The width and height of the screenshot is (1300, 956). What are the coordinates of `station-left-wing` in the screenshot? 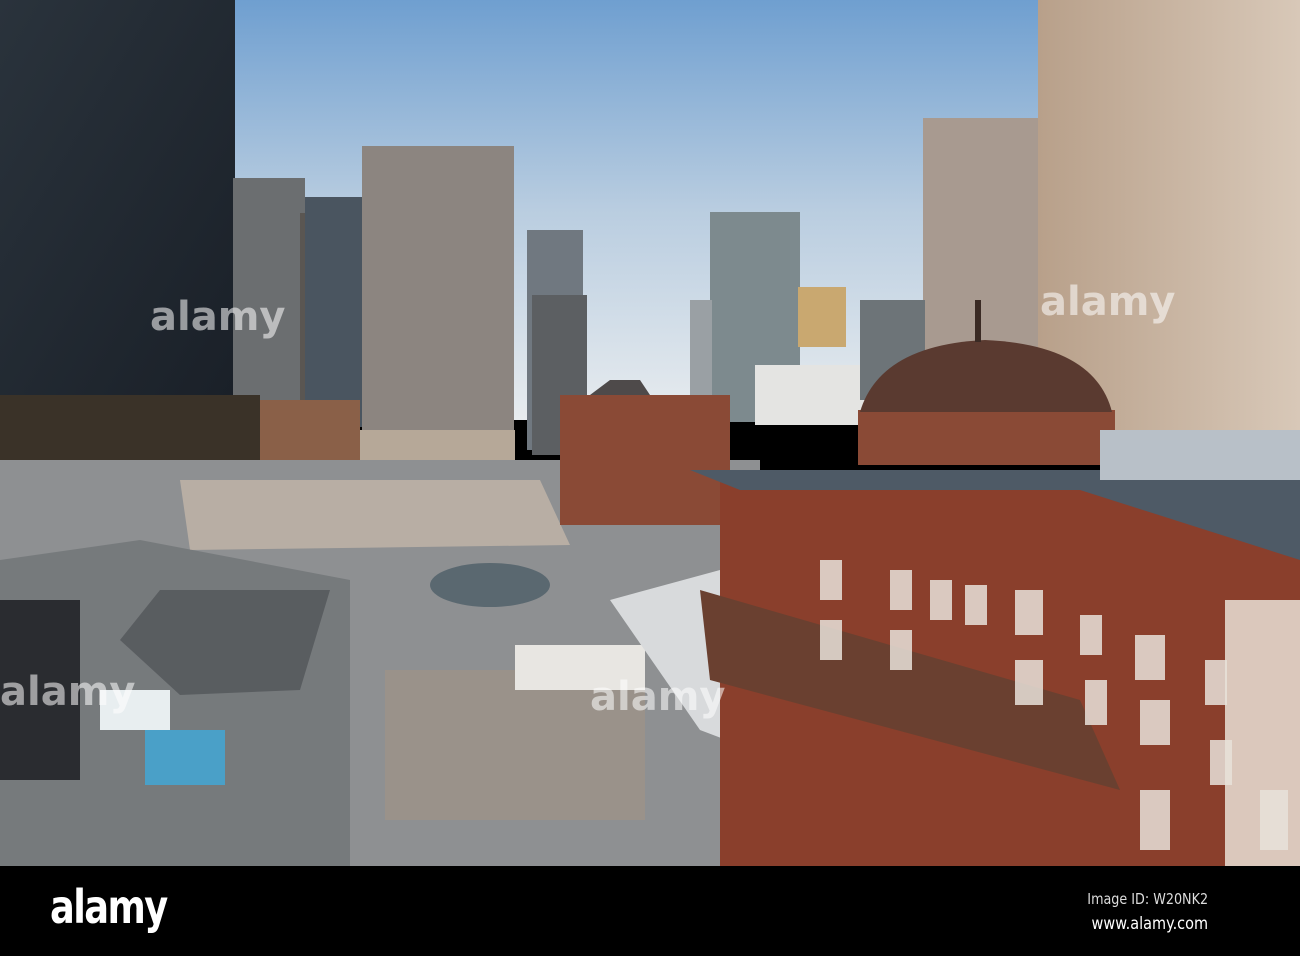 It's located at (645, 460).